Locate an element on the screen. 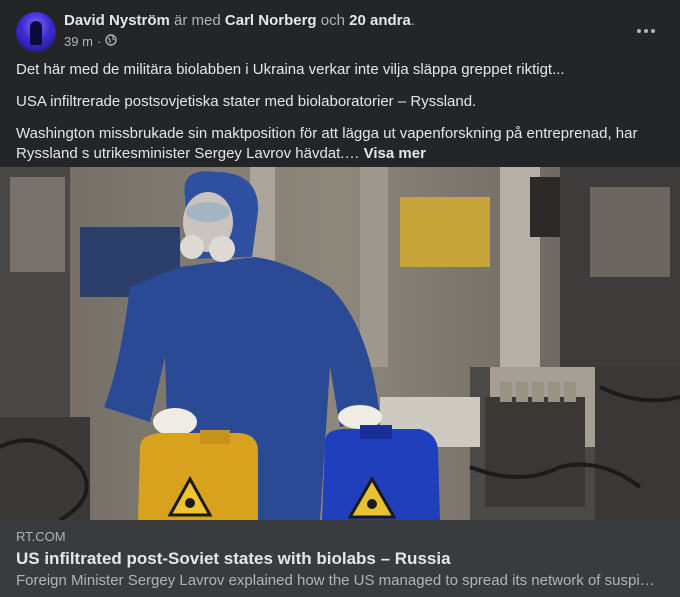 This screenshot has height=597, width=680. link-domain: RT.COM is located at coordinates (41, 536).